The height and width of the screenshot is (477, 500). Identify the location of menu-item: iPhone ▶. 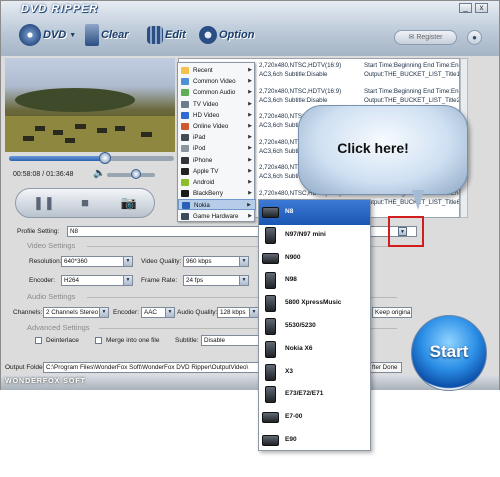
(217, 160).